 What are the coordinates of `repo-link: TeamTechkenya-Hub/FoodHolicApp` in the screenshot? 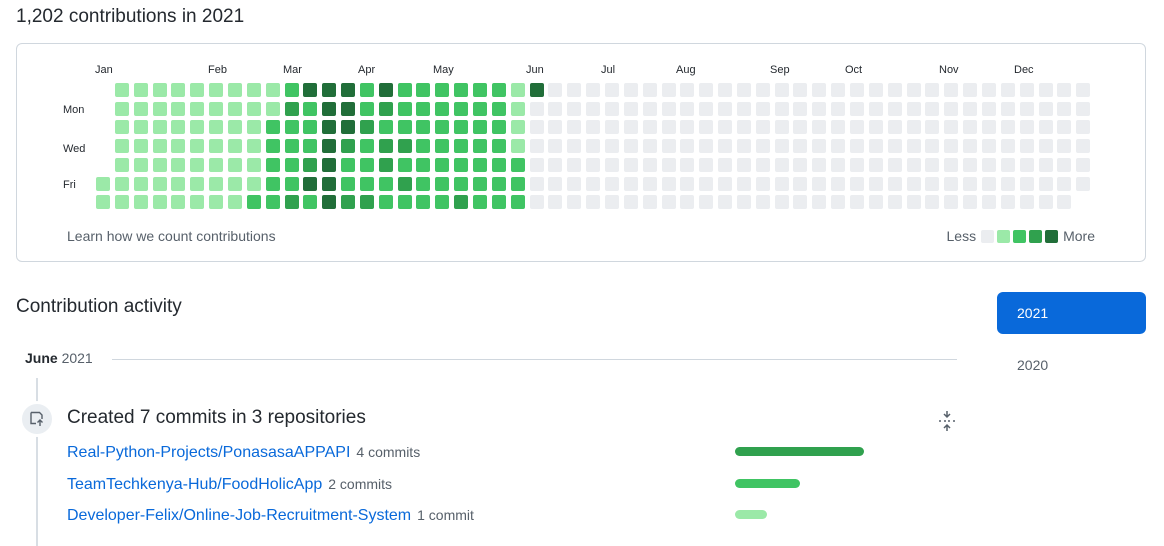 It's located at (194, 484).